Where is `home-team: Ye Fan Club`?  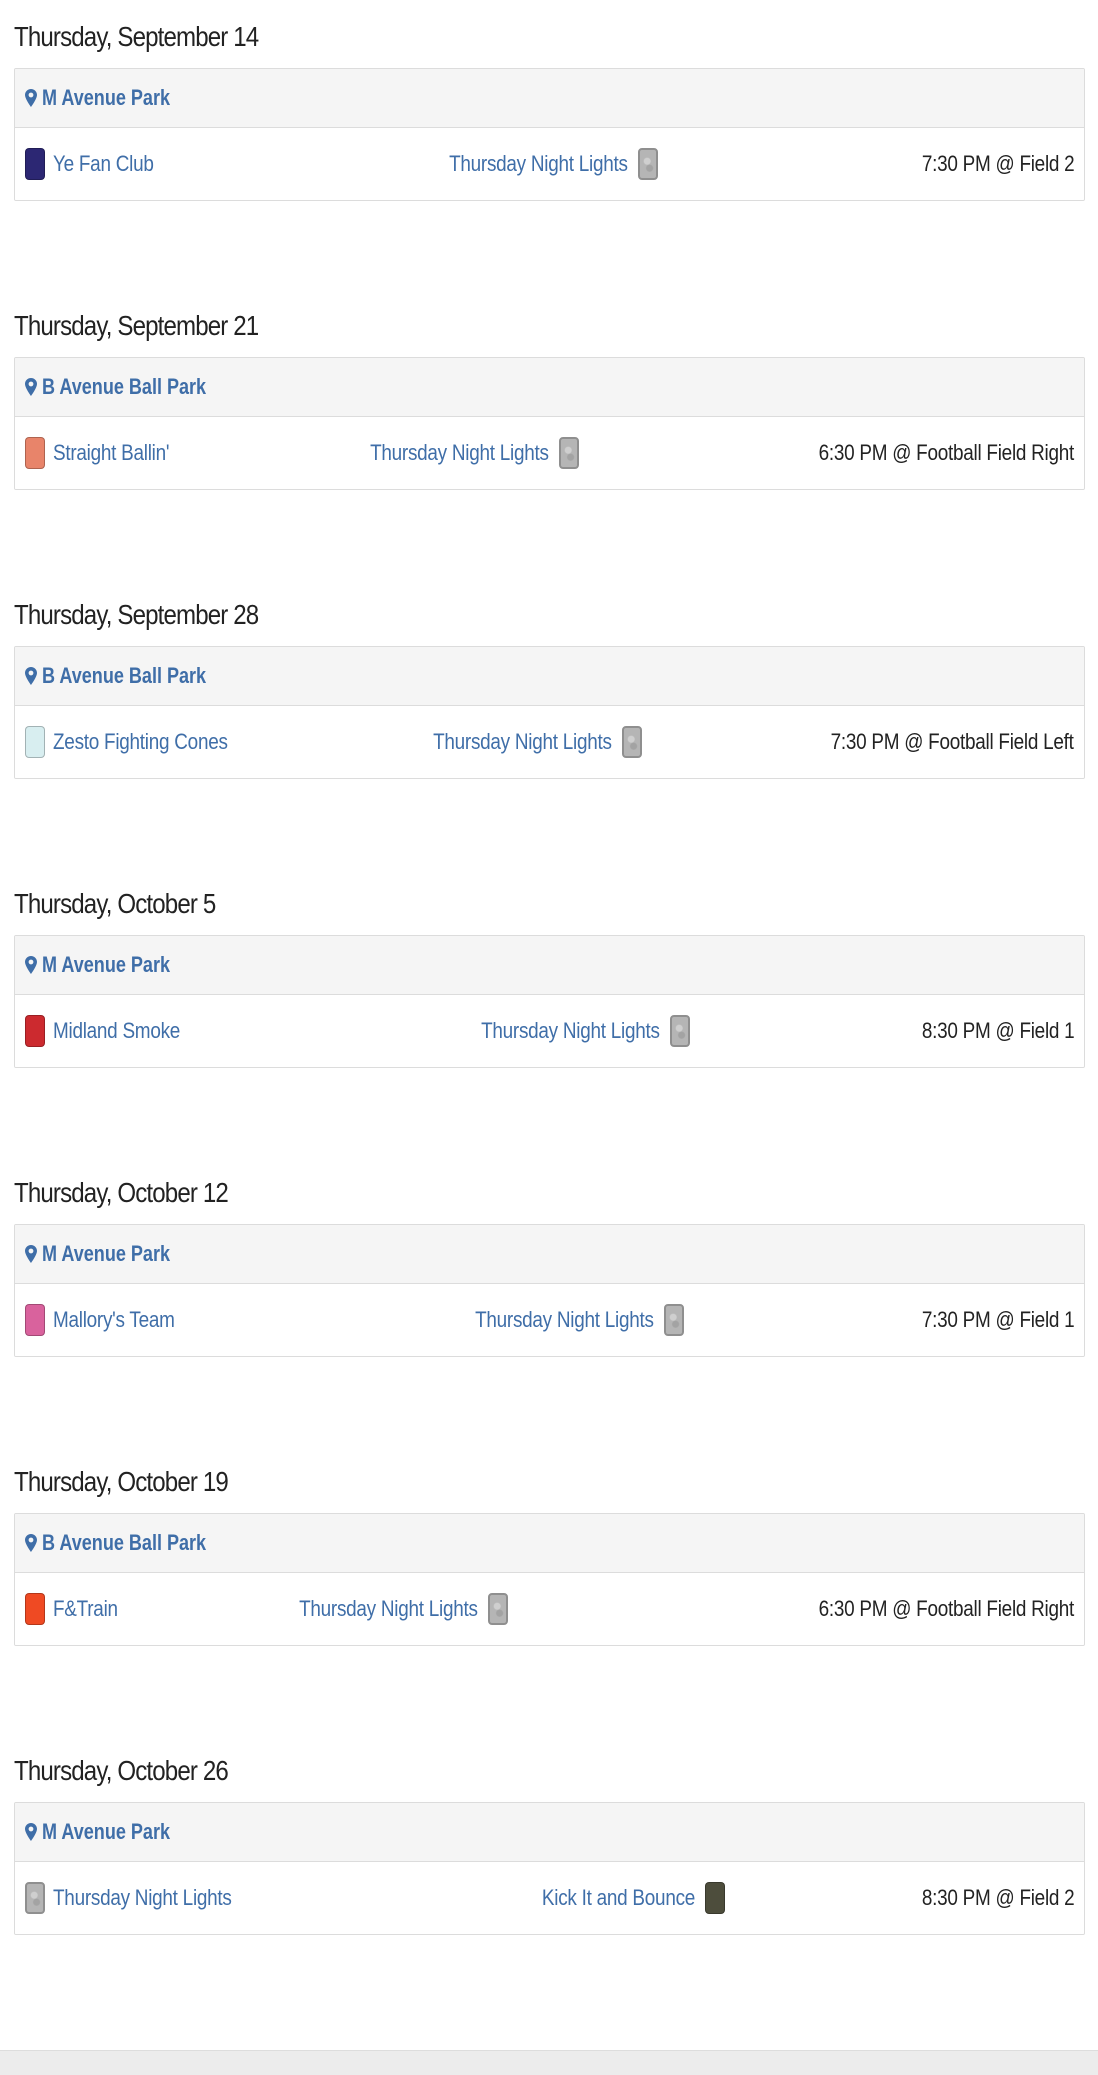
home-team: Ye Fan Club is located at coordinates (97, 164).